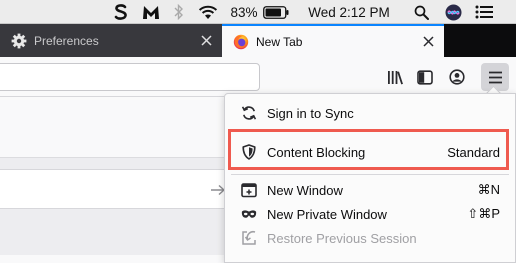  Describe the element at coordinates (370, 113) in the screenshot. I see `menu-item-sign-in-sync: Sign in to Sync` at that location.